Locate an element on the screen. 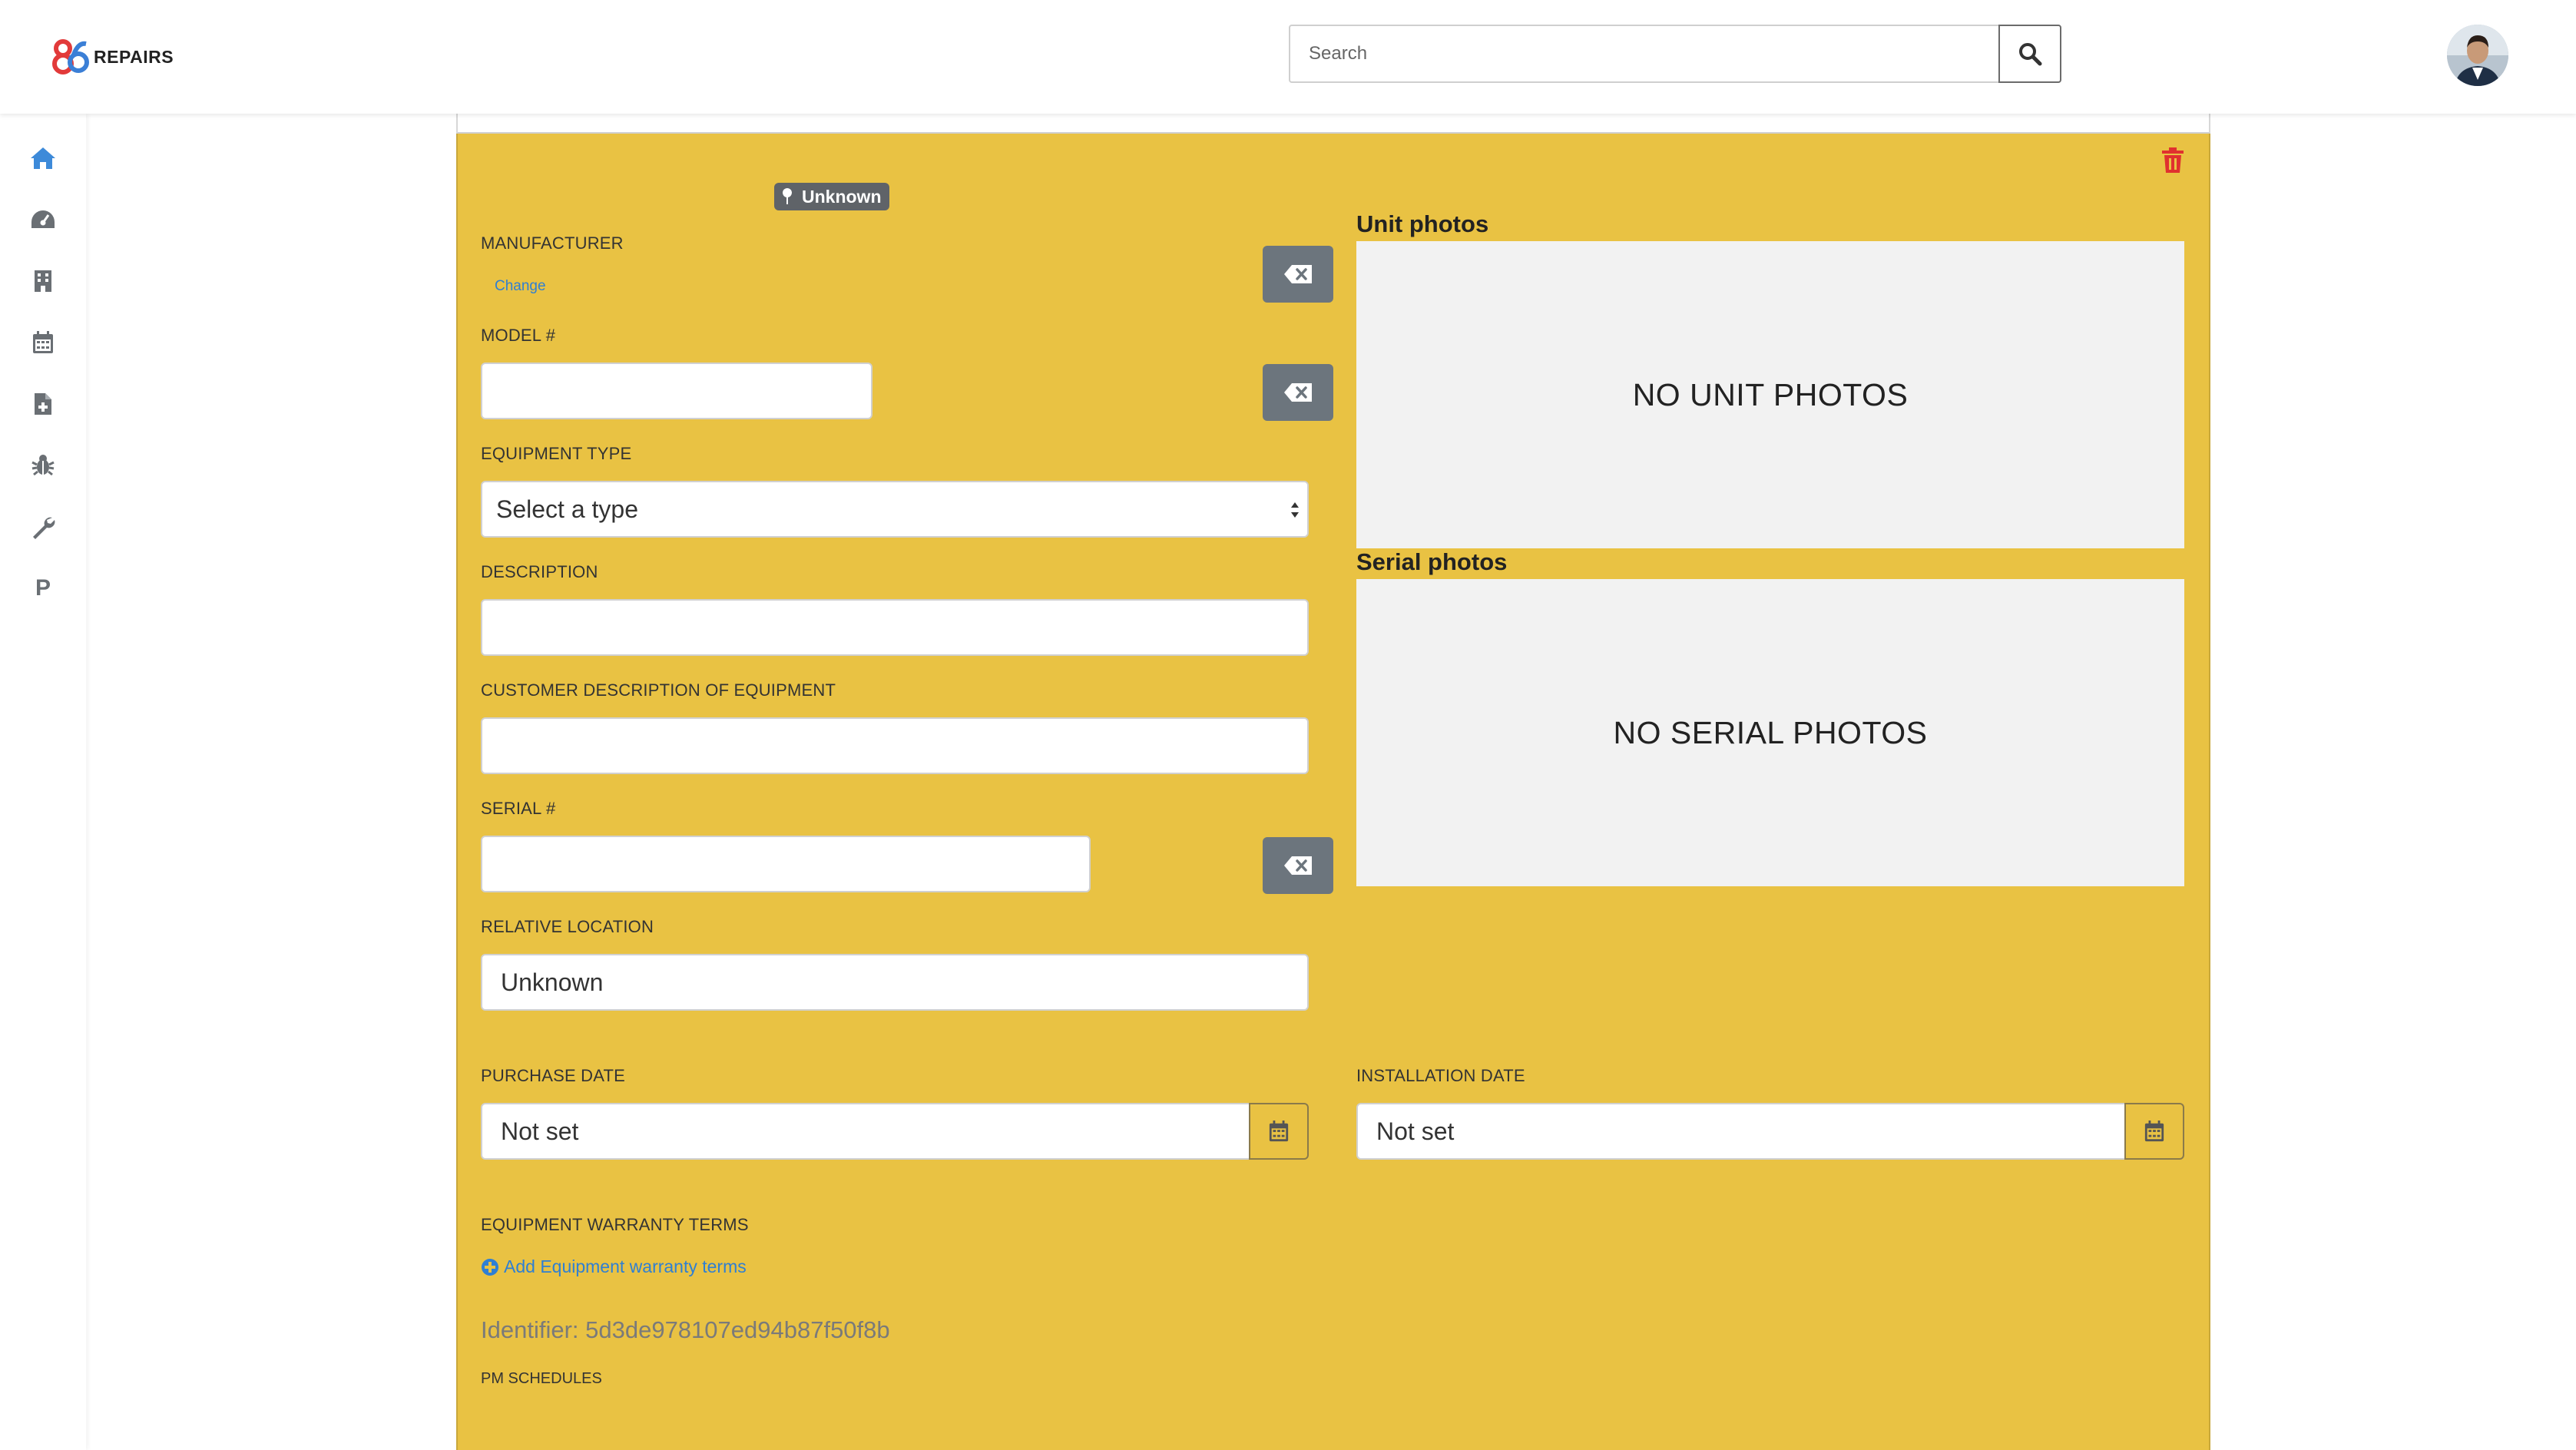  previous-card-edge is located at coordinates (1333, 124).